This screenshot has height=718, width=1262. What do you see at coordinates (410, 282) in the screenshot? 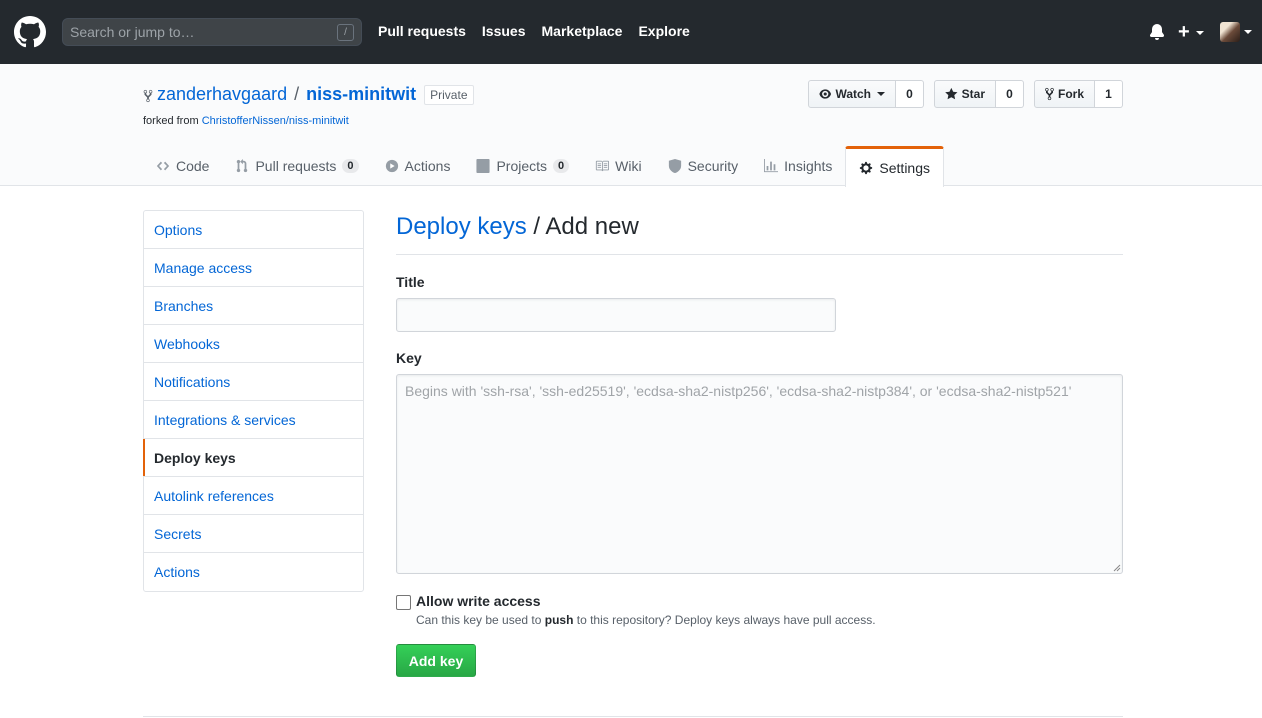
I see `title-field-label: Title` at bounding box center [410, 282].